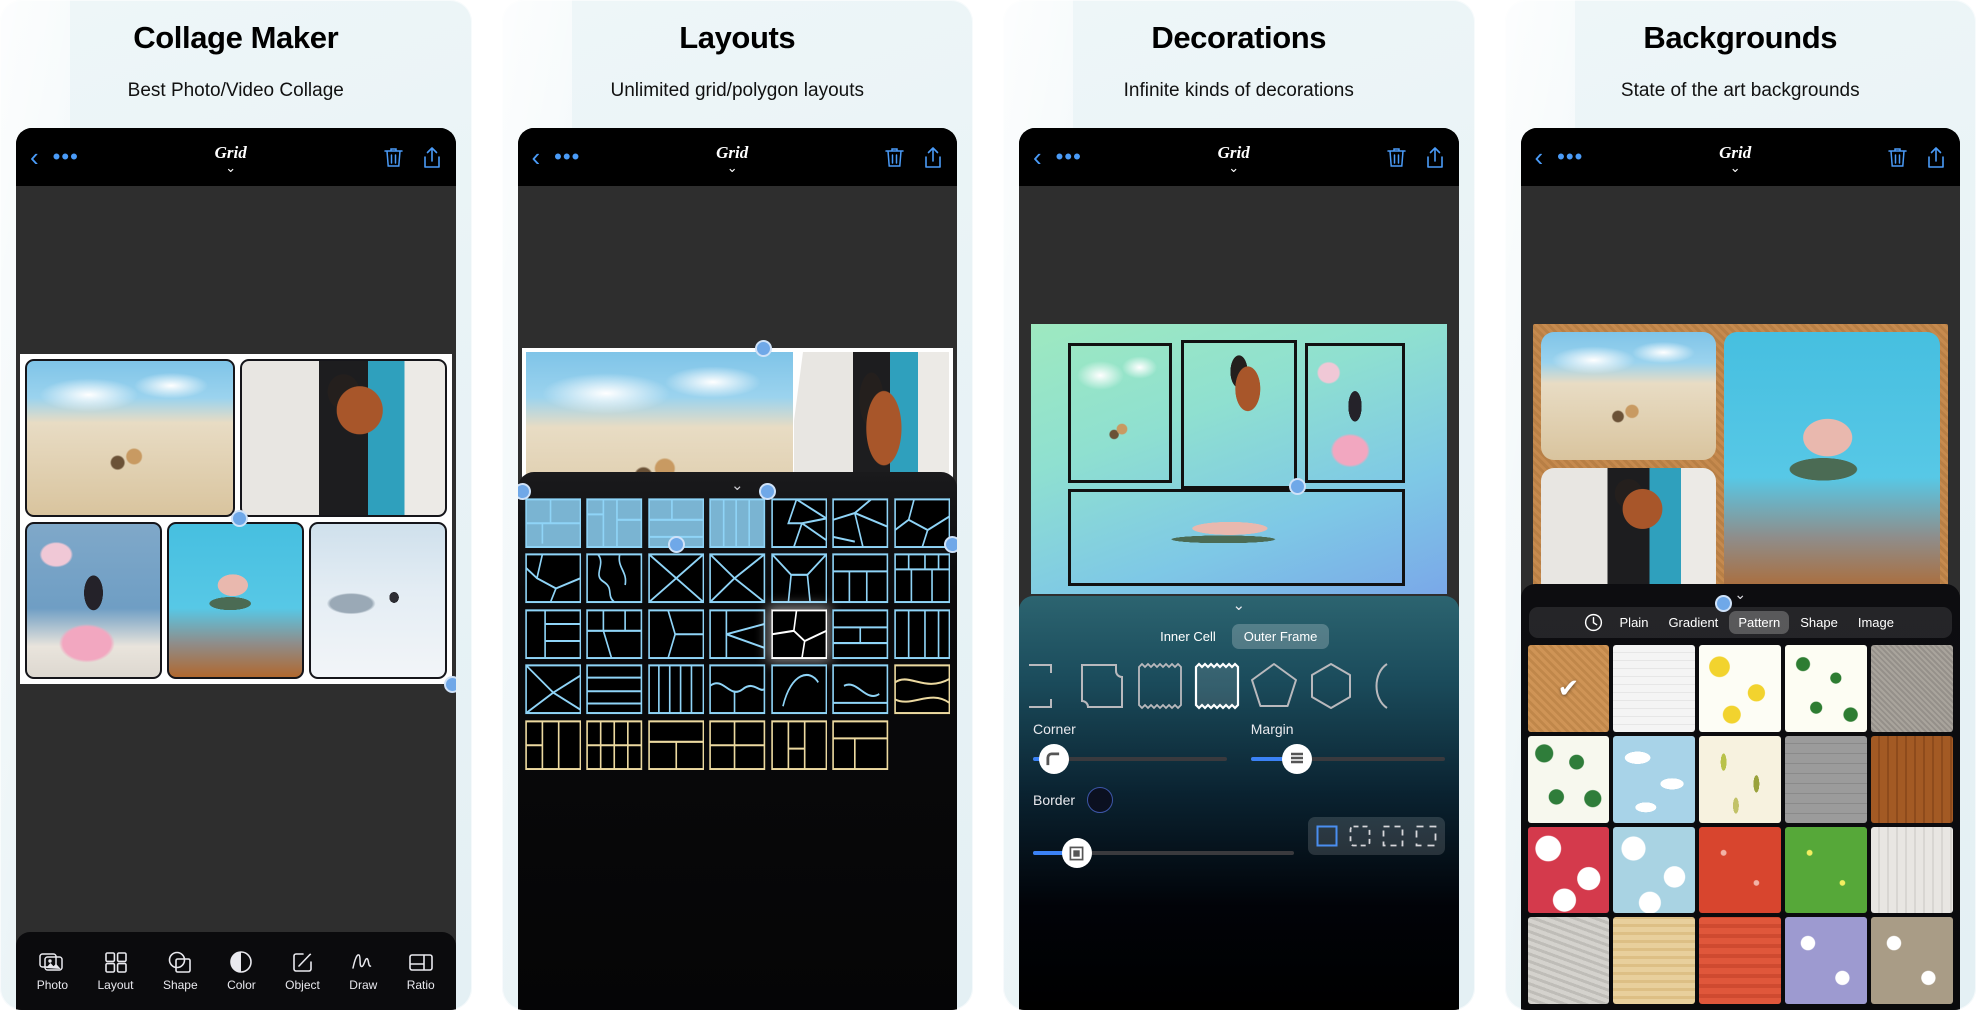  What do you see at coordinates (1654, 688) in the screenshot?
I see `background-swatch-white-wood` at bounding box center [1654, 688].